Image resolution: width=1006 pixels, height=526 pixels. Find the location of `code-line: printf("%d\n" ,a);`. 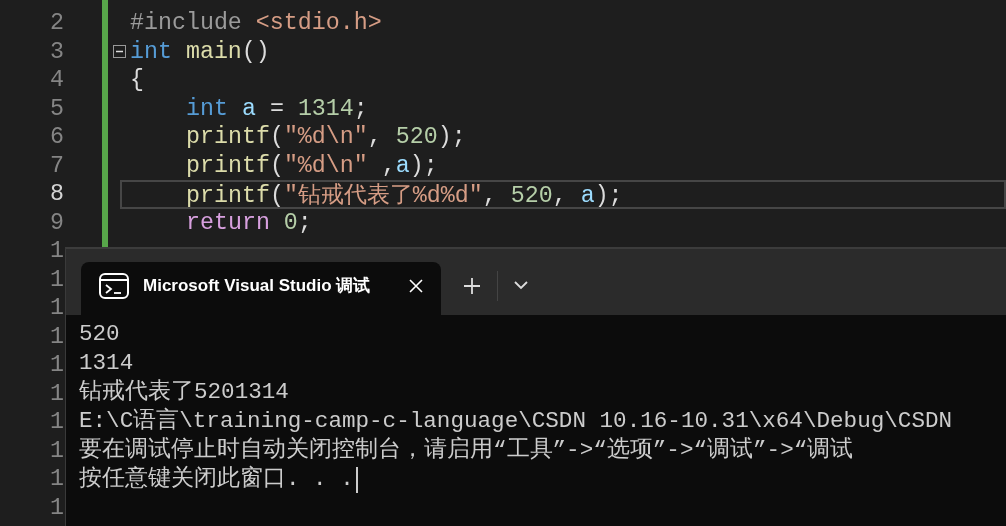

code-line: printf("%d\n" ,a); is located at coordinates (312, 165).